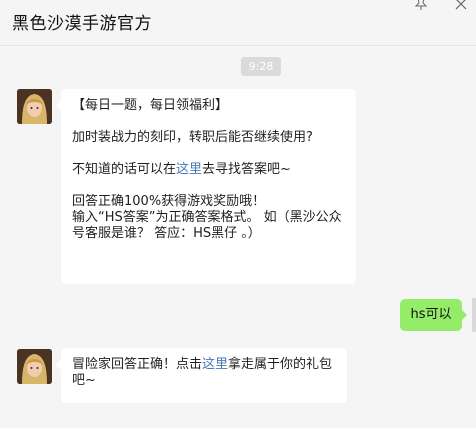 The image size is (476, 428). Describe the element at coordinates (474, 315) in the screenshot. I see `self-avatar` at that location.